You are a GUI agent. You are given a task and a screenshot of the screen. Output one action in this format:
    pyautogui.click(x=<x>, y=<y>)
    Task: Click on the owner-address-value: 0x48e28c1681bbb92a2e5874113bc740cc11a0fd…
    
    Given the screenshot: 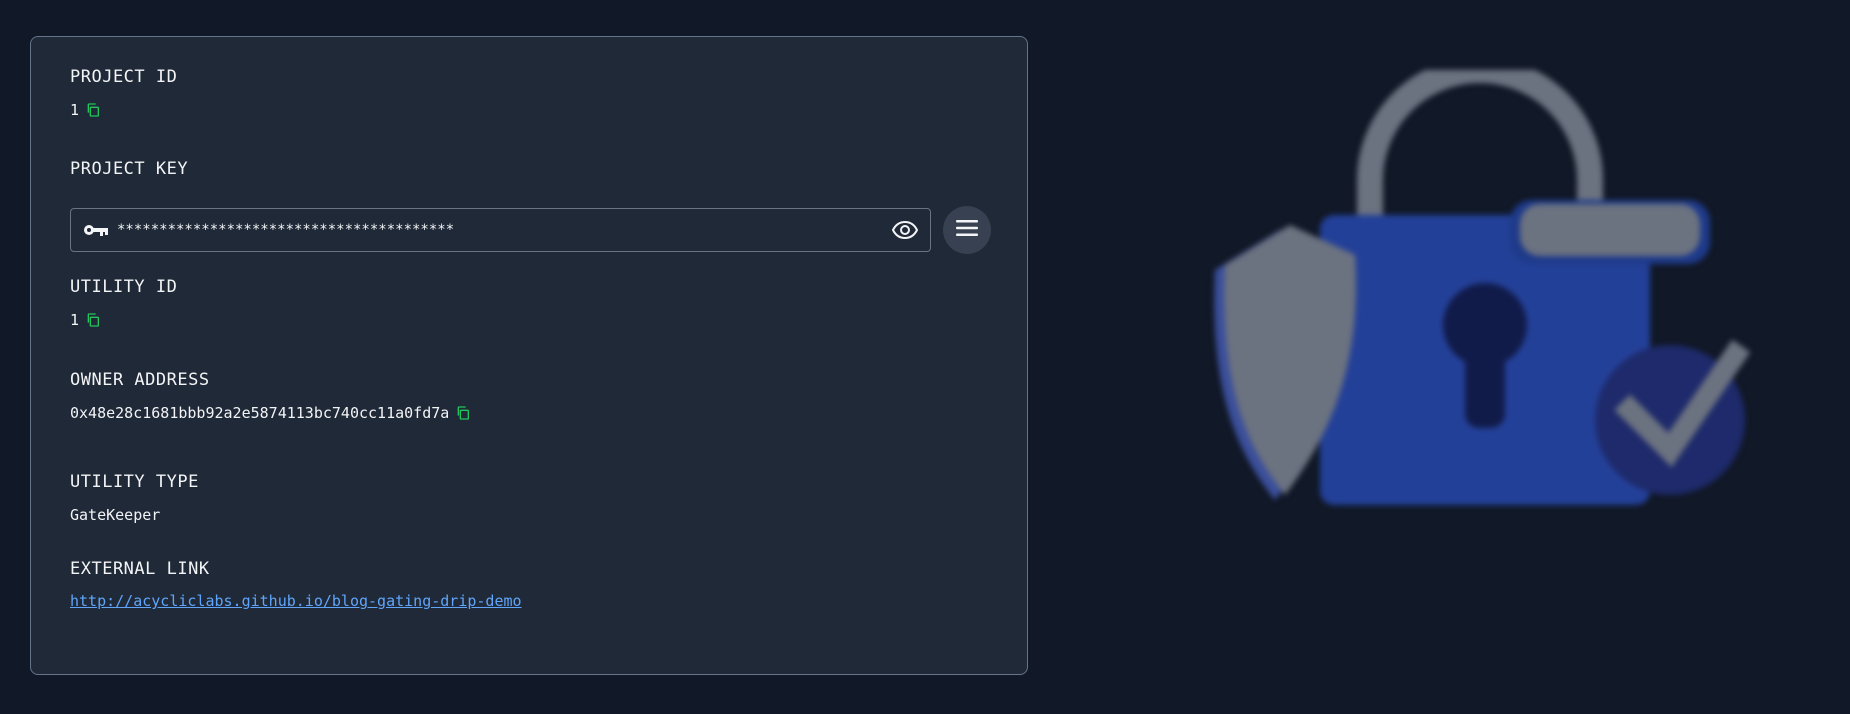 What is the action you would take?
    pyautogui.click(x=260, y=413)
    